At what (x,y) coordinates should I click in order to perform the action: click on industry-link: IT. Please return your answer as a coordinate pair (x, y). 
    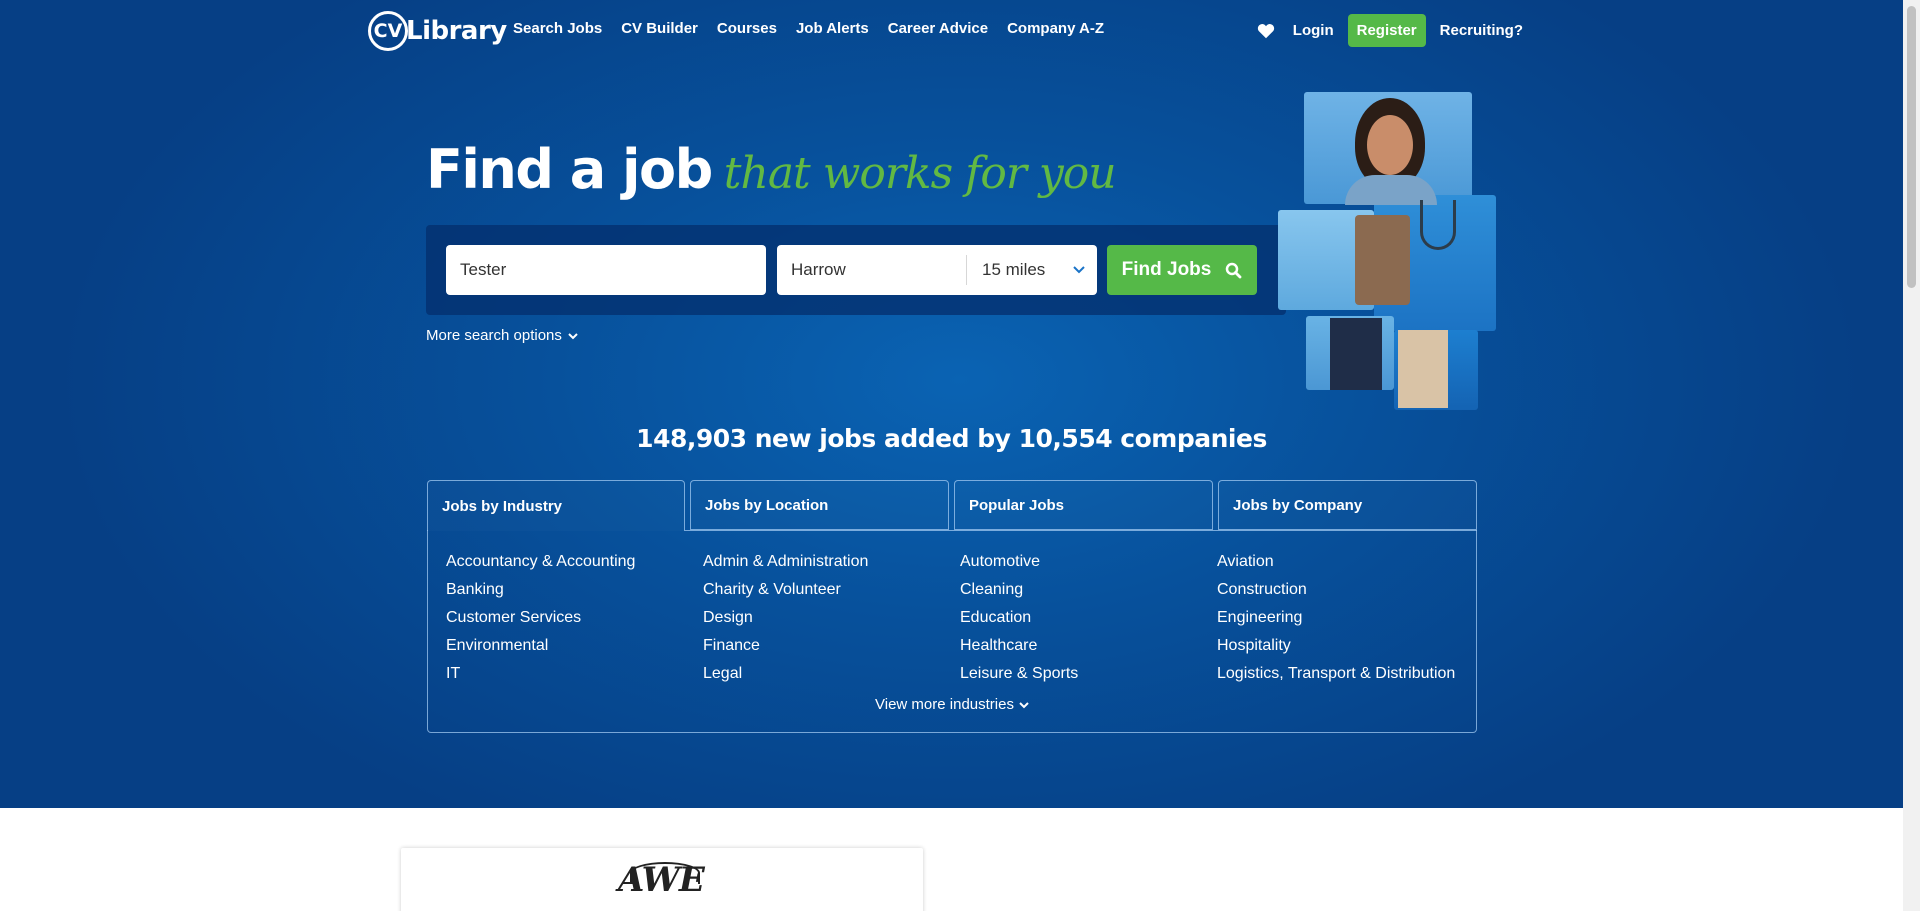
    Looking at the image, I should click on (574, 674).